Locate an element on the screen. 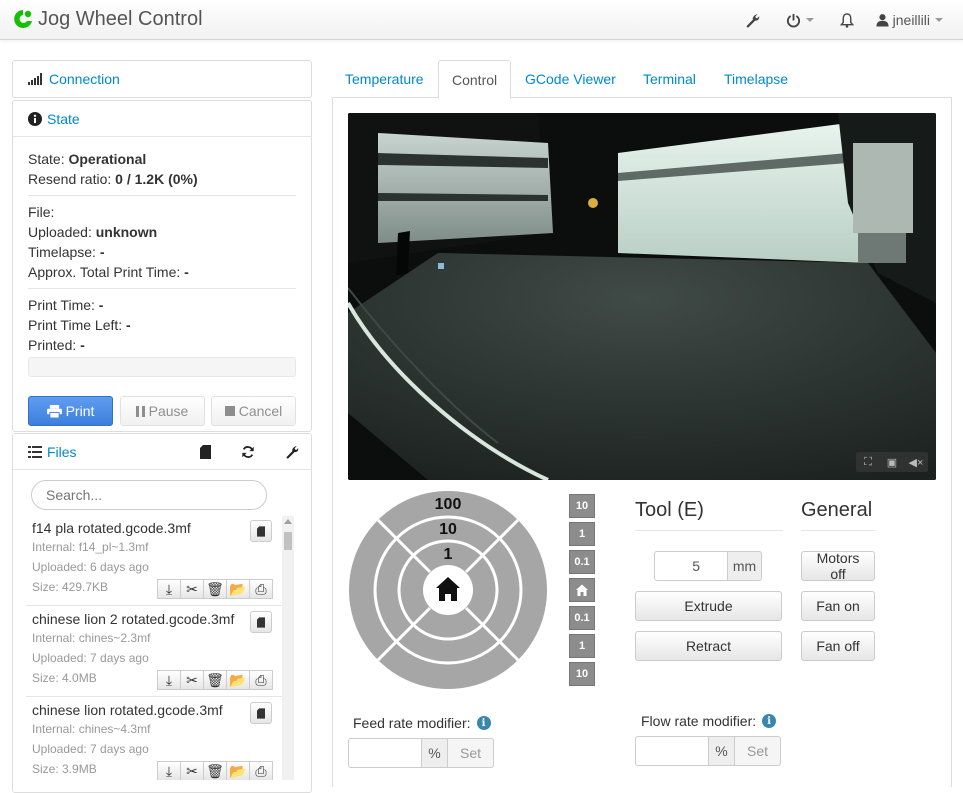 This screenshot has height=793, width=963. file-name: chinese lion rotated.gcode.3mf is located at coordinates (127, 710).